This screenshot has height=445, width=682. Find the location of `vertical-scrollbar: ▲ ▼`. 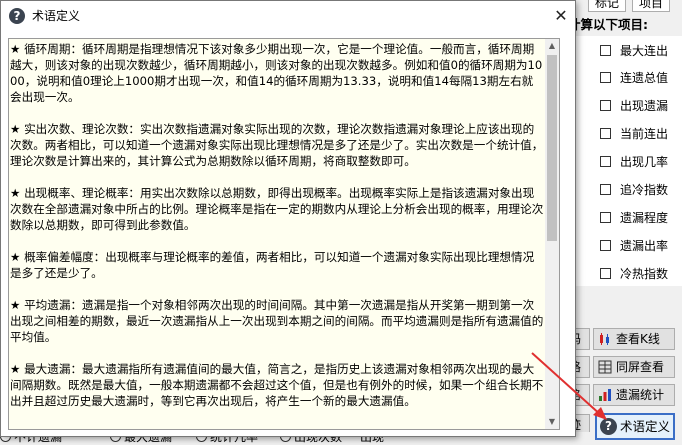

vertical-scrollbar: ▲ ▼ is located at coordinates (552, 234).